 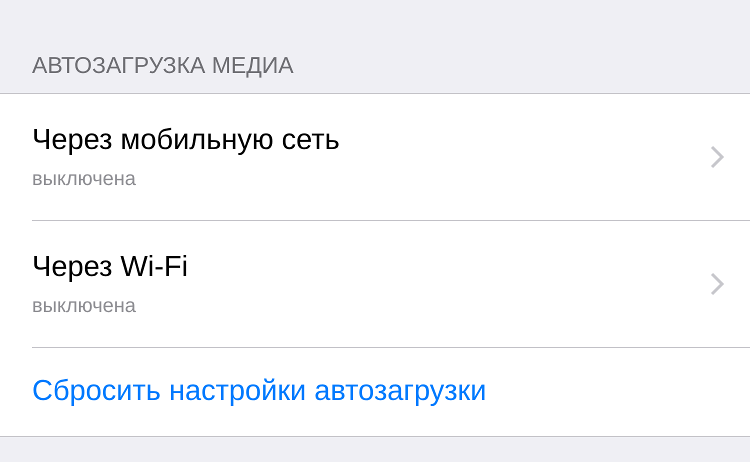 I want to click on reset-link: Сбросить настройки автозагрузки, so click(x=259, y=392).